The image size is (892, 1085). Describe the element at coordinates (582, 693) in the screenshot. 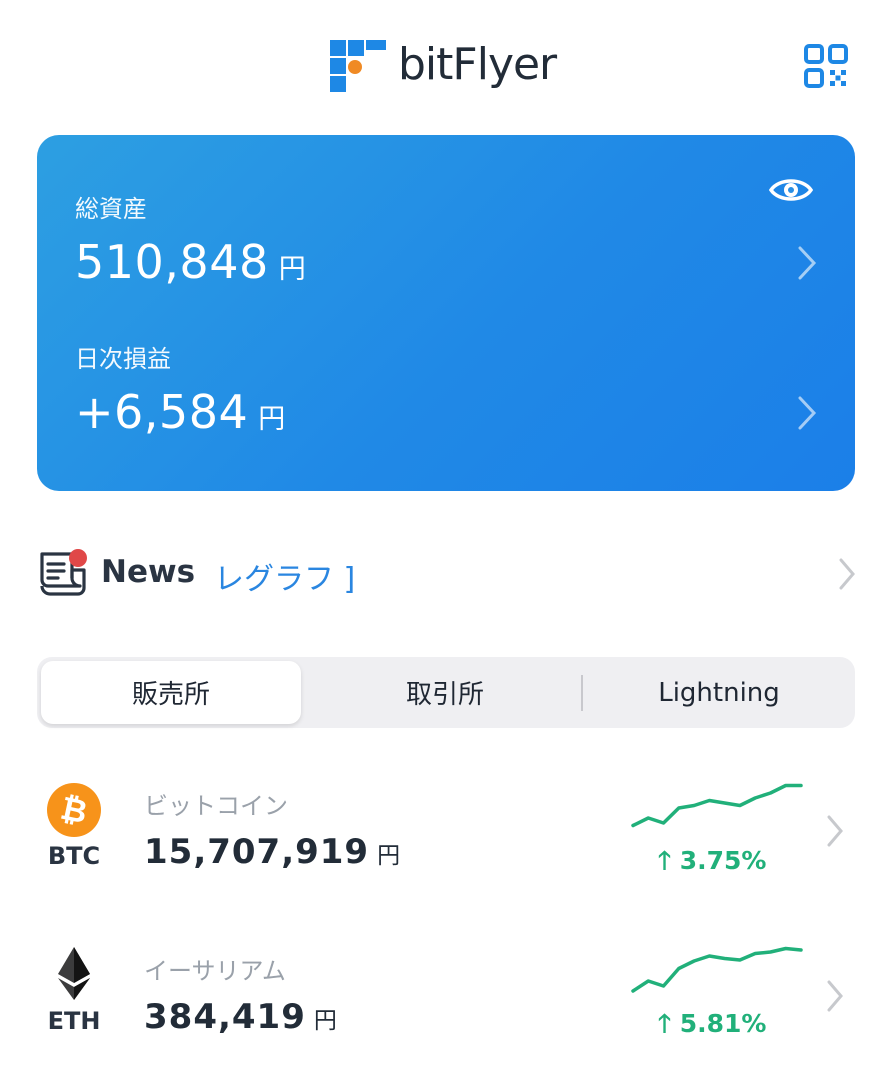

I see `tab-divider` at that location.